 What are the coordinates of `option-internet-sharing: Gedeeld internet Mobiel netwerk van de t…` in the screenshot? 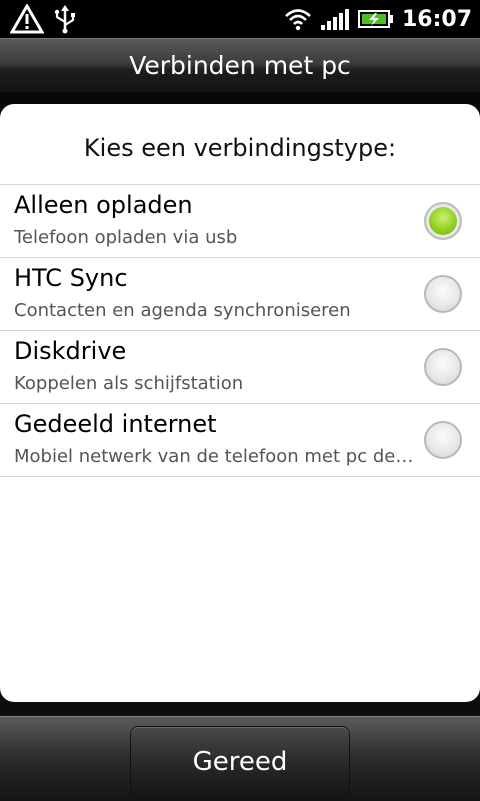 It's located at (240, 440).